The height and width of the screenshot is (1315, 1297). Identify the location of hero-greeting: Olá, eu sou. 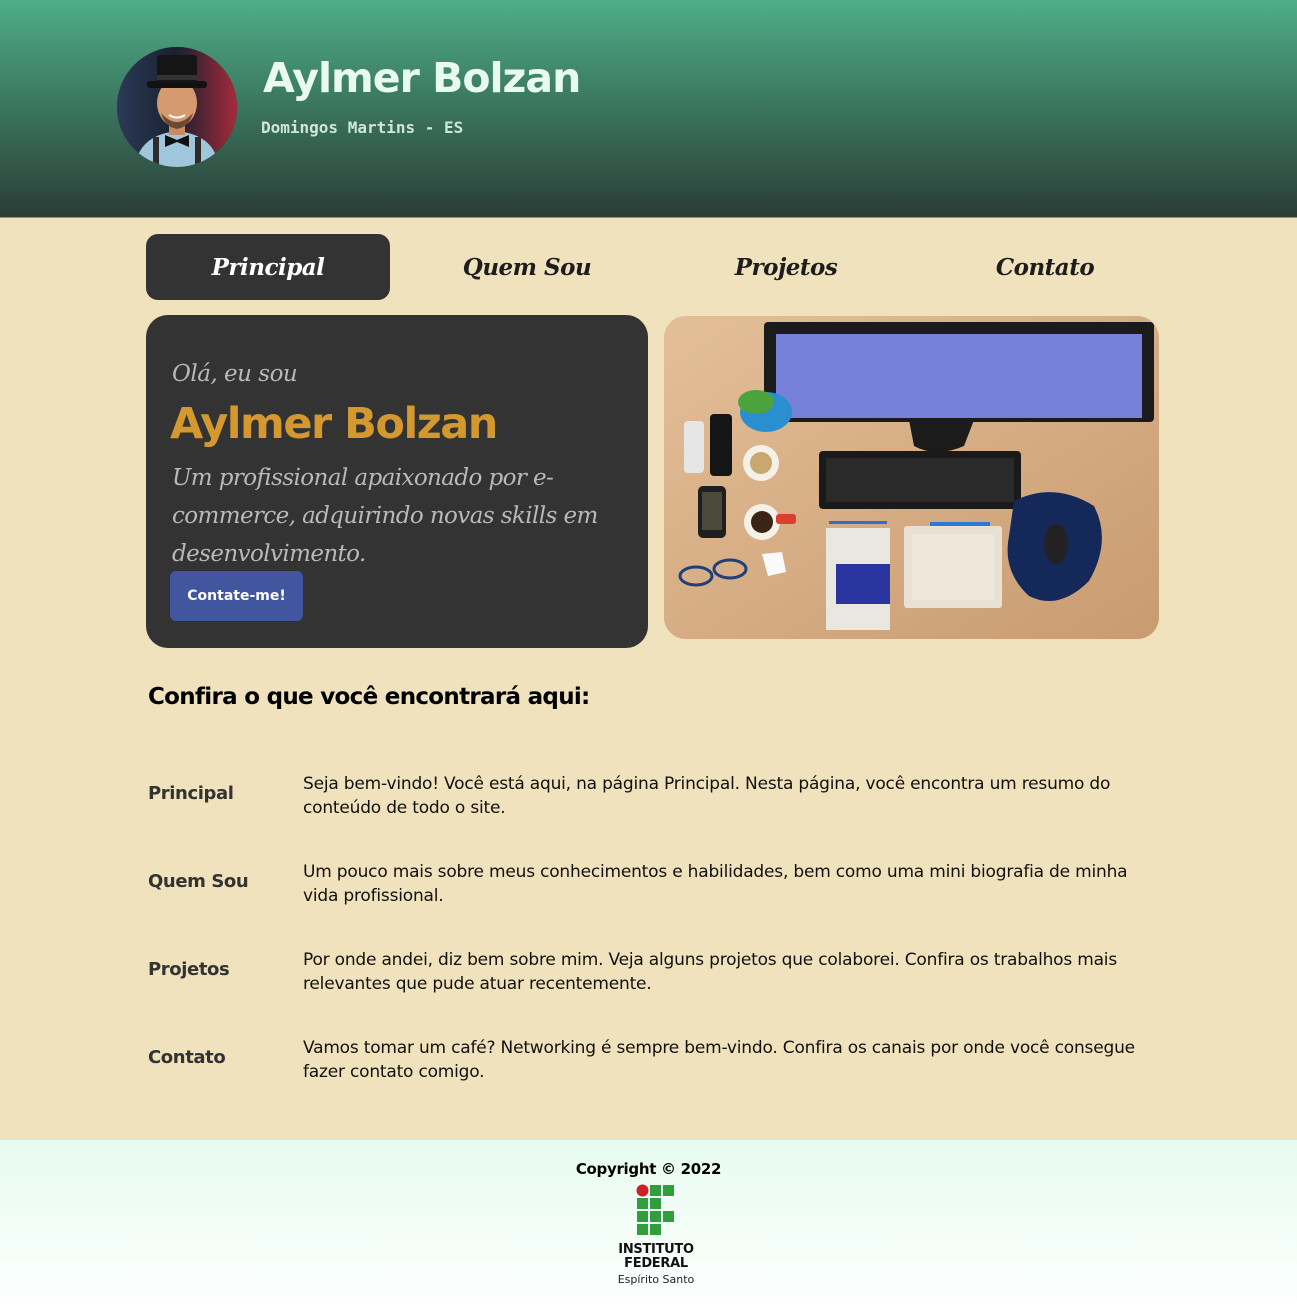
(235, 374).